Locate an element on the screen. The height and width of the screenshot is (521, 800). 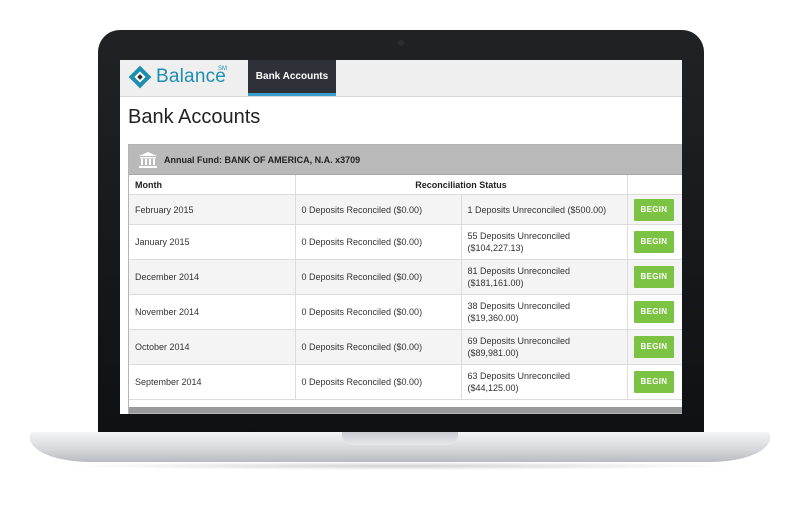
month-cell: December 2014 is located at coordinates (212, 277).